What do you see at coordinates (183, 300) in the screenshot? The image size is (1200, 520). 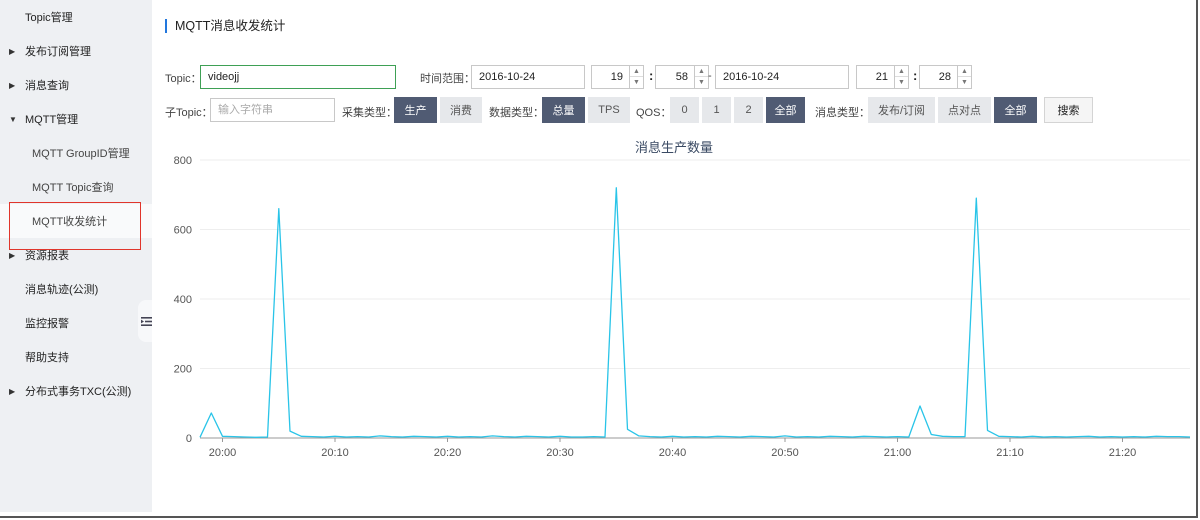 I see `y-tick-label: 400` at bounding box center [183, 300].